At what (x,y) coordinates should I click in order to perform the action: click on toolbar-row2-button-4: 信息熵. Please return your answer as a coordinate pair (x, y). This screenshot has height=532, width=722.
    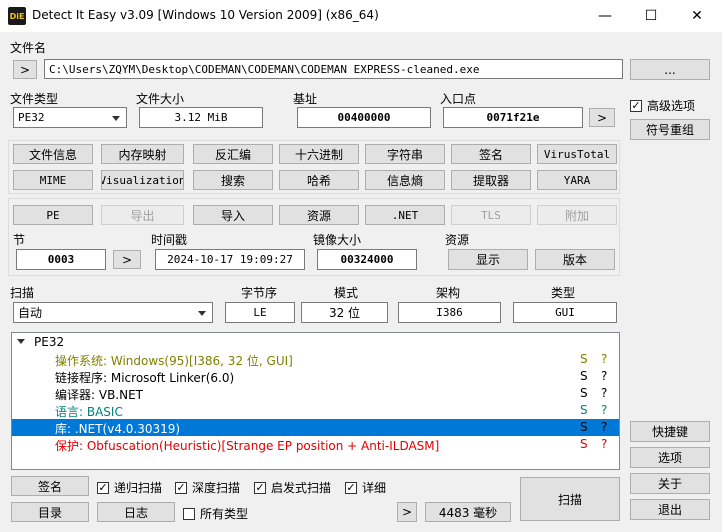
    Looking at the image, I should click on (405, 180).